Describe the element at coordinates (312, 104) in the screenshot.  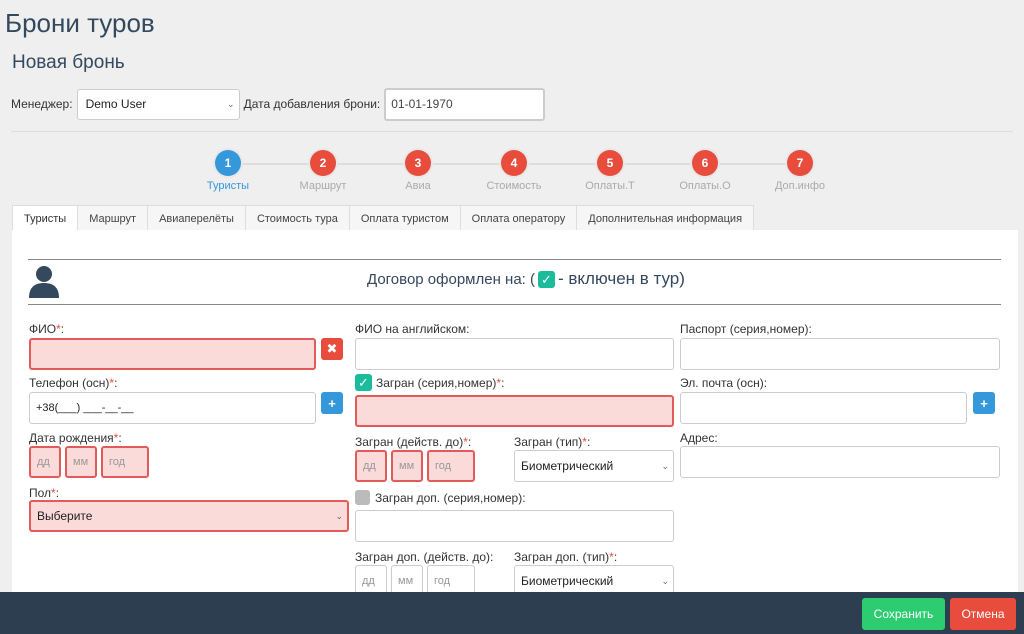
I see `booking-date-label: Дата добавления брони:` at that location.